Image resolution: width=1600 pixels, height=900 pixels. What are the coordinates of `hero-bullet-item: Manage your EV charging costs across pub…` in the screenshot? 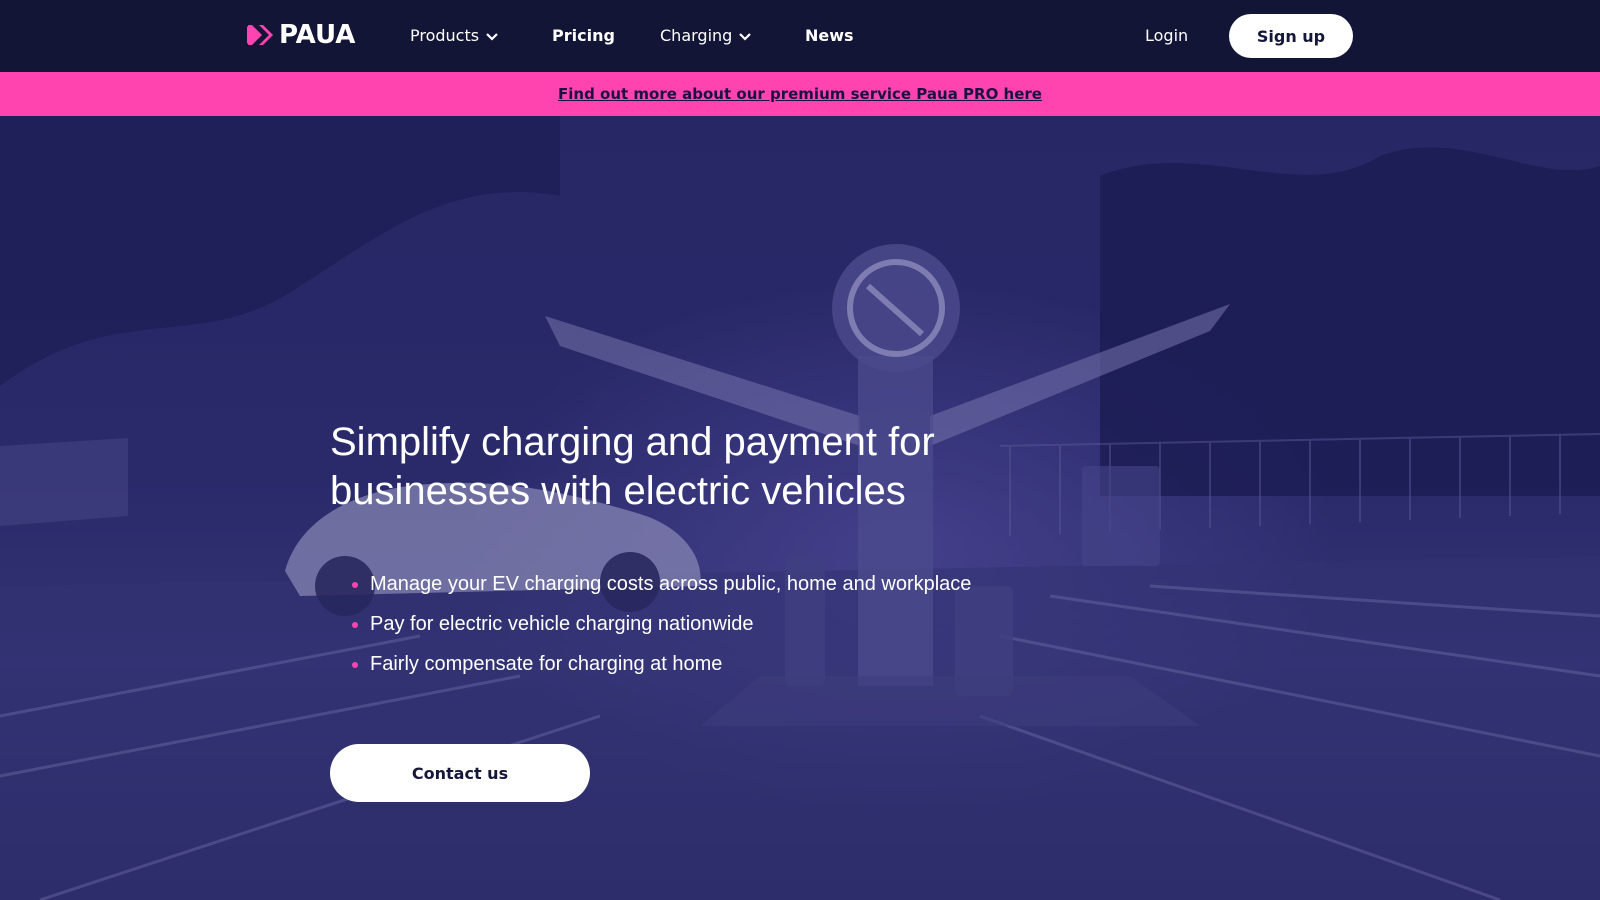 It's located at (661, 584).